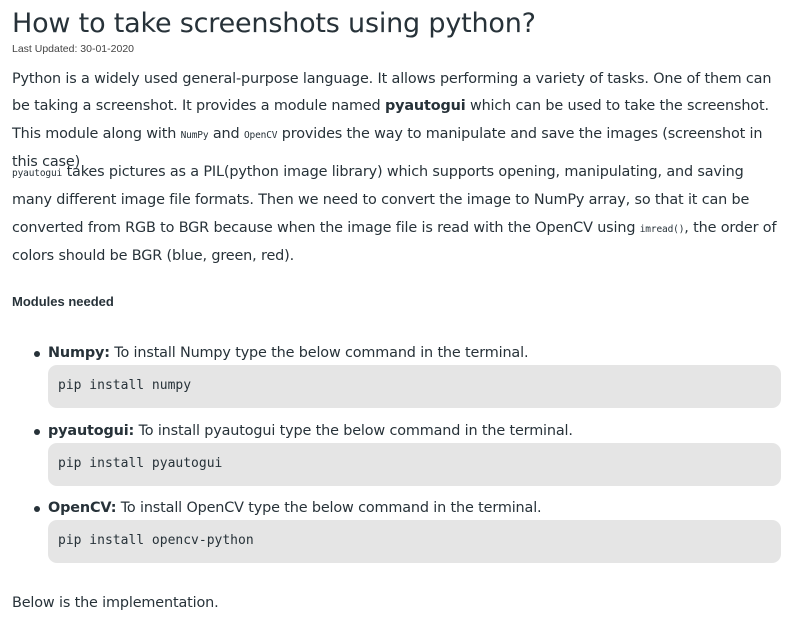 Image resolution: width=799 pixels, height=626 pixels. I want to click on code-block: pip install pyautogui, so click(414, 464).